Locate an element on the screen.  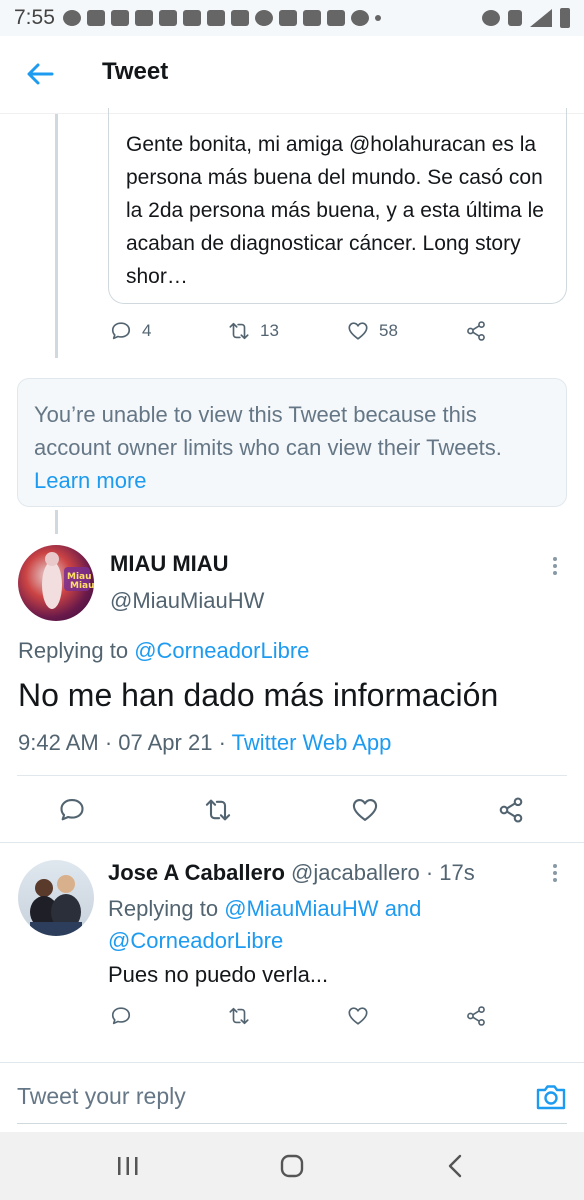
tweet-timestamp: 9:42 AM · 07 Apr 21 · is located at coordinates (122, 742).